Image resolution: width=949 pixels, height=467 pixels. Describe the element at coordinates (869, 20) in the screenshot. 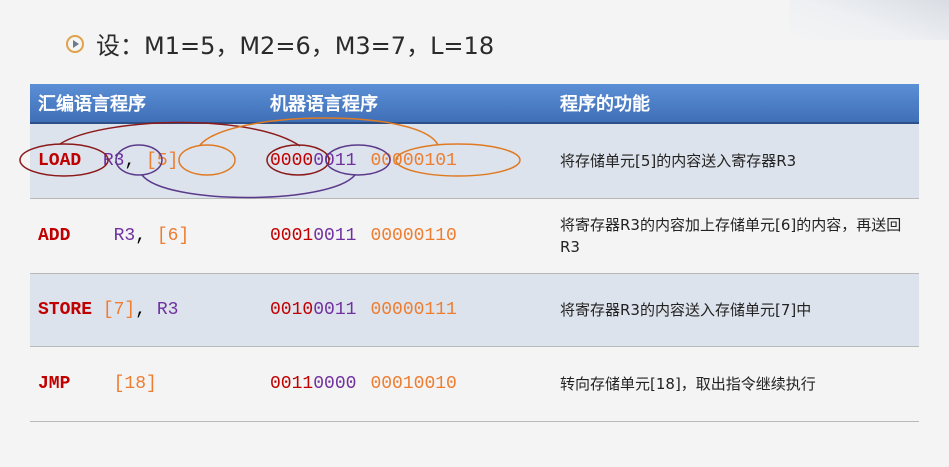

I see `corner-decoration` at that location.